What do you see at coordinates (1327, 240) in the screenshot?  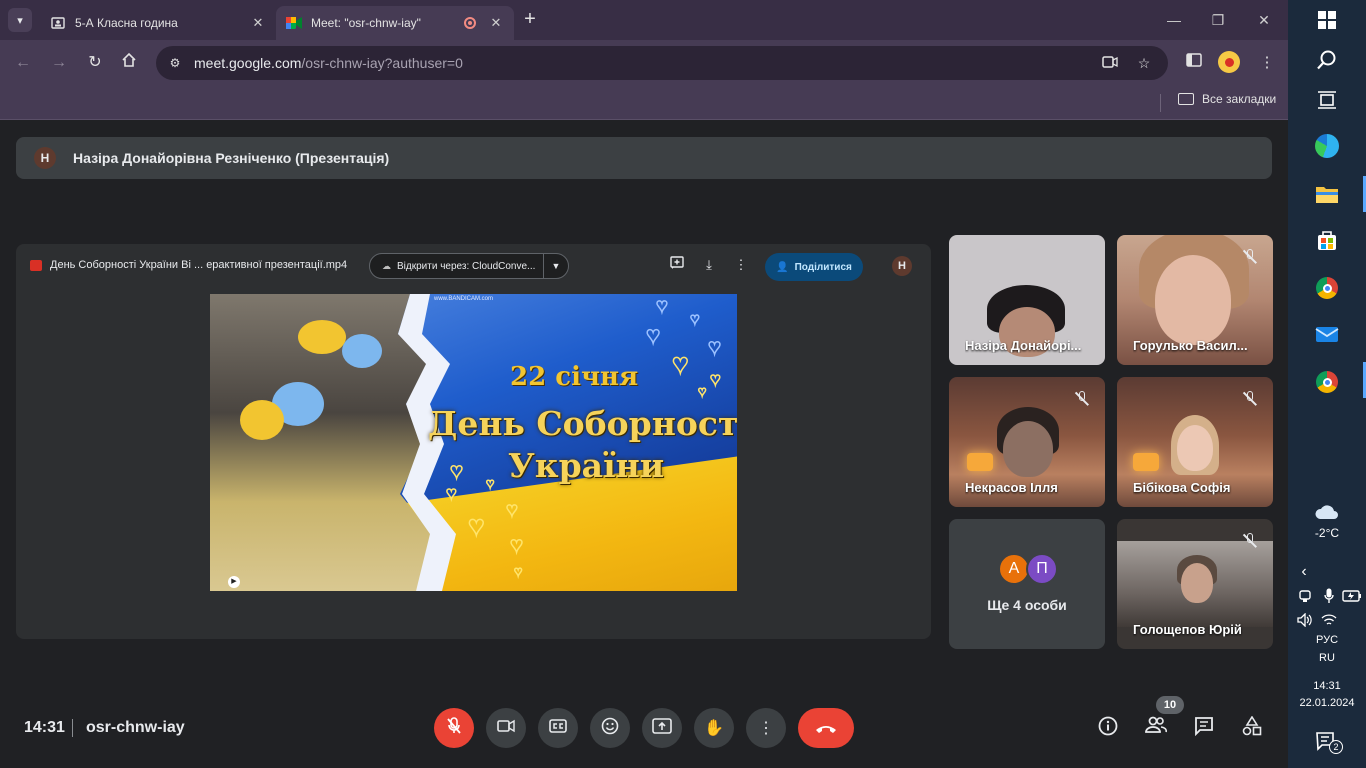 I see `microsoft-store-icon` at bounding box center [1327, 240].